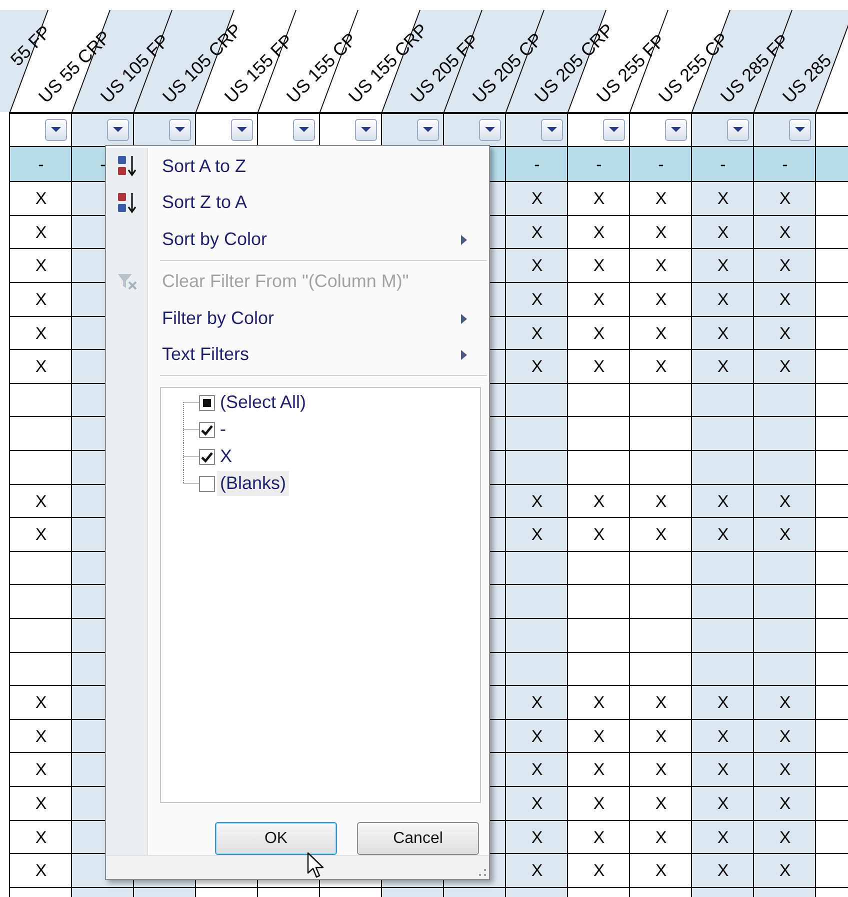  Describe the element at coordinates (253, 483) in the screenshot. I see `filter-option: (Blanks)` at that location.